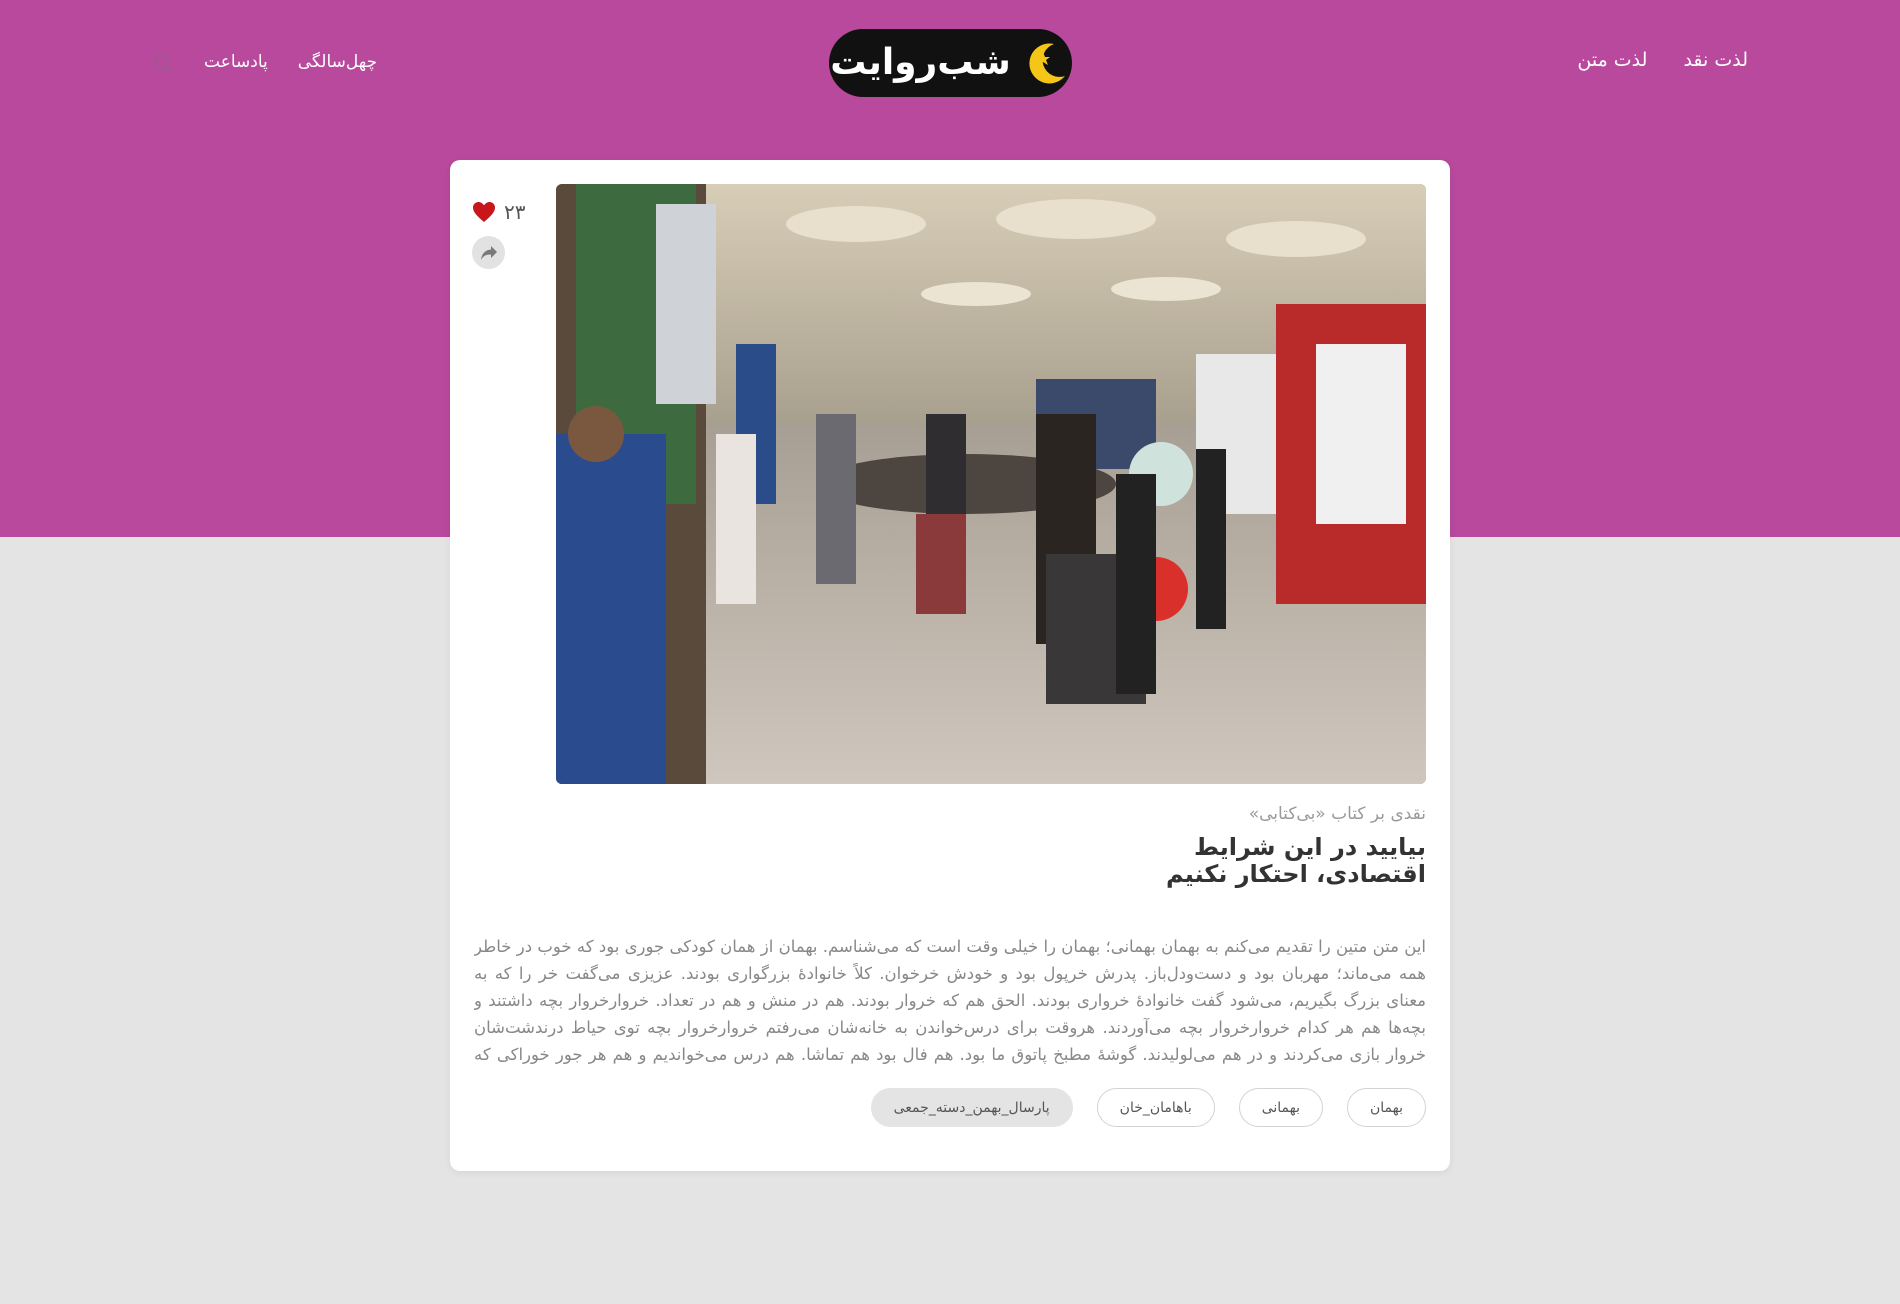 The image size is (1900, 1304). What do you see at coordinates (236, 62) in the screenshot?
I see `nav-link-padsaat: پادساعت` at bounding box center [236, 62].